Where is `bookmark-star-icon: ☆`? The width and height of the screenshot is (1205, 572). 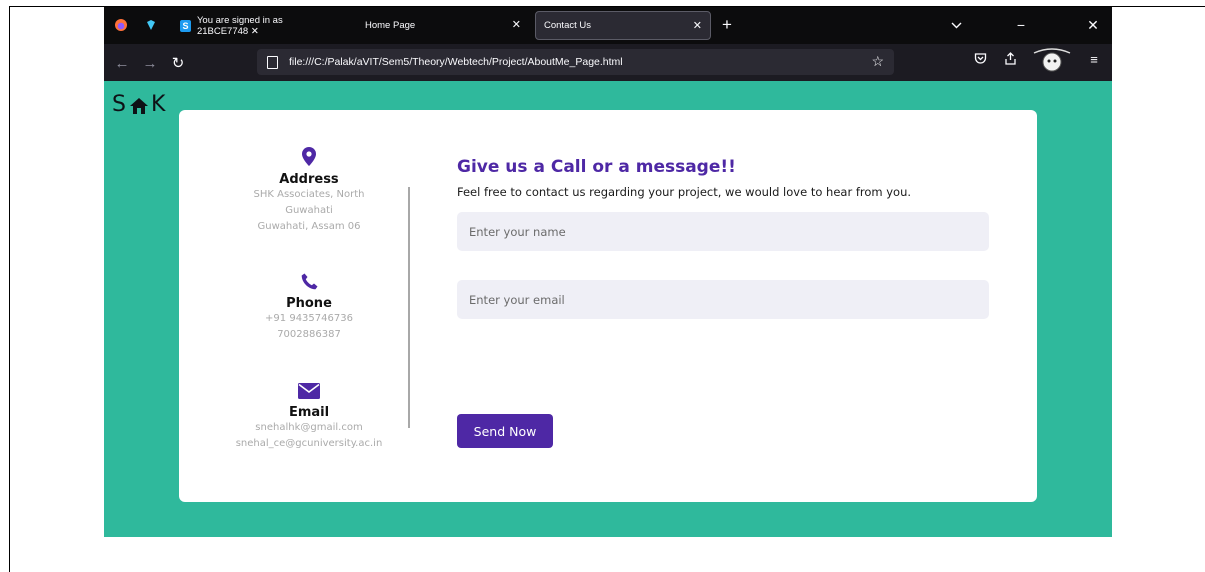 bookmark-star-icon: ☆ is located at coordinates (877, 61).